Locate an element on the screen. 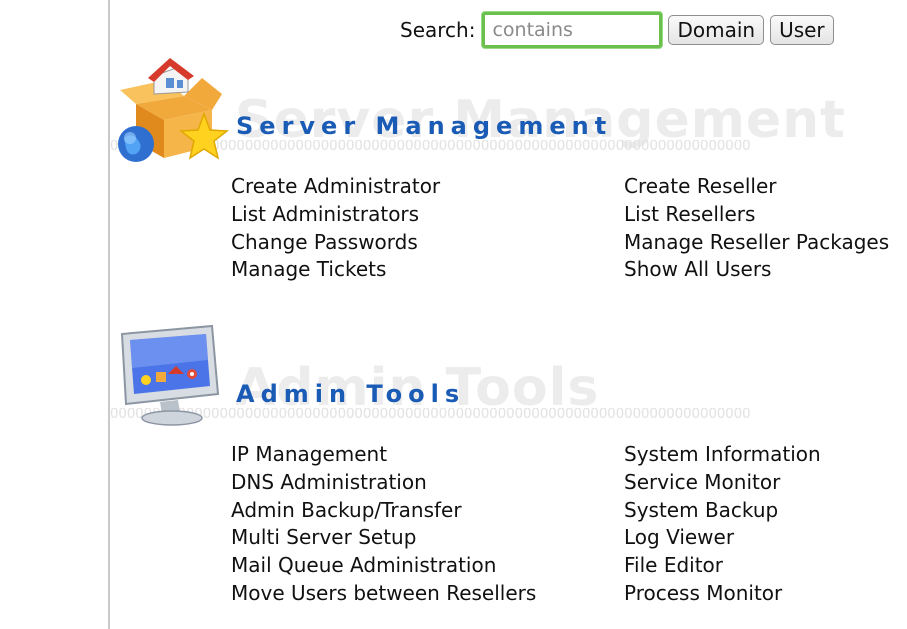  link-service-monitor: Service Monitor is located at coordinates (765, 483).